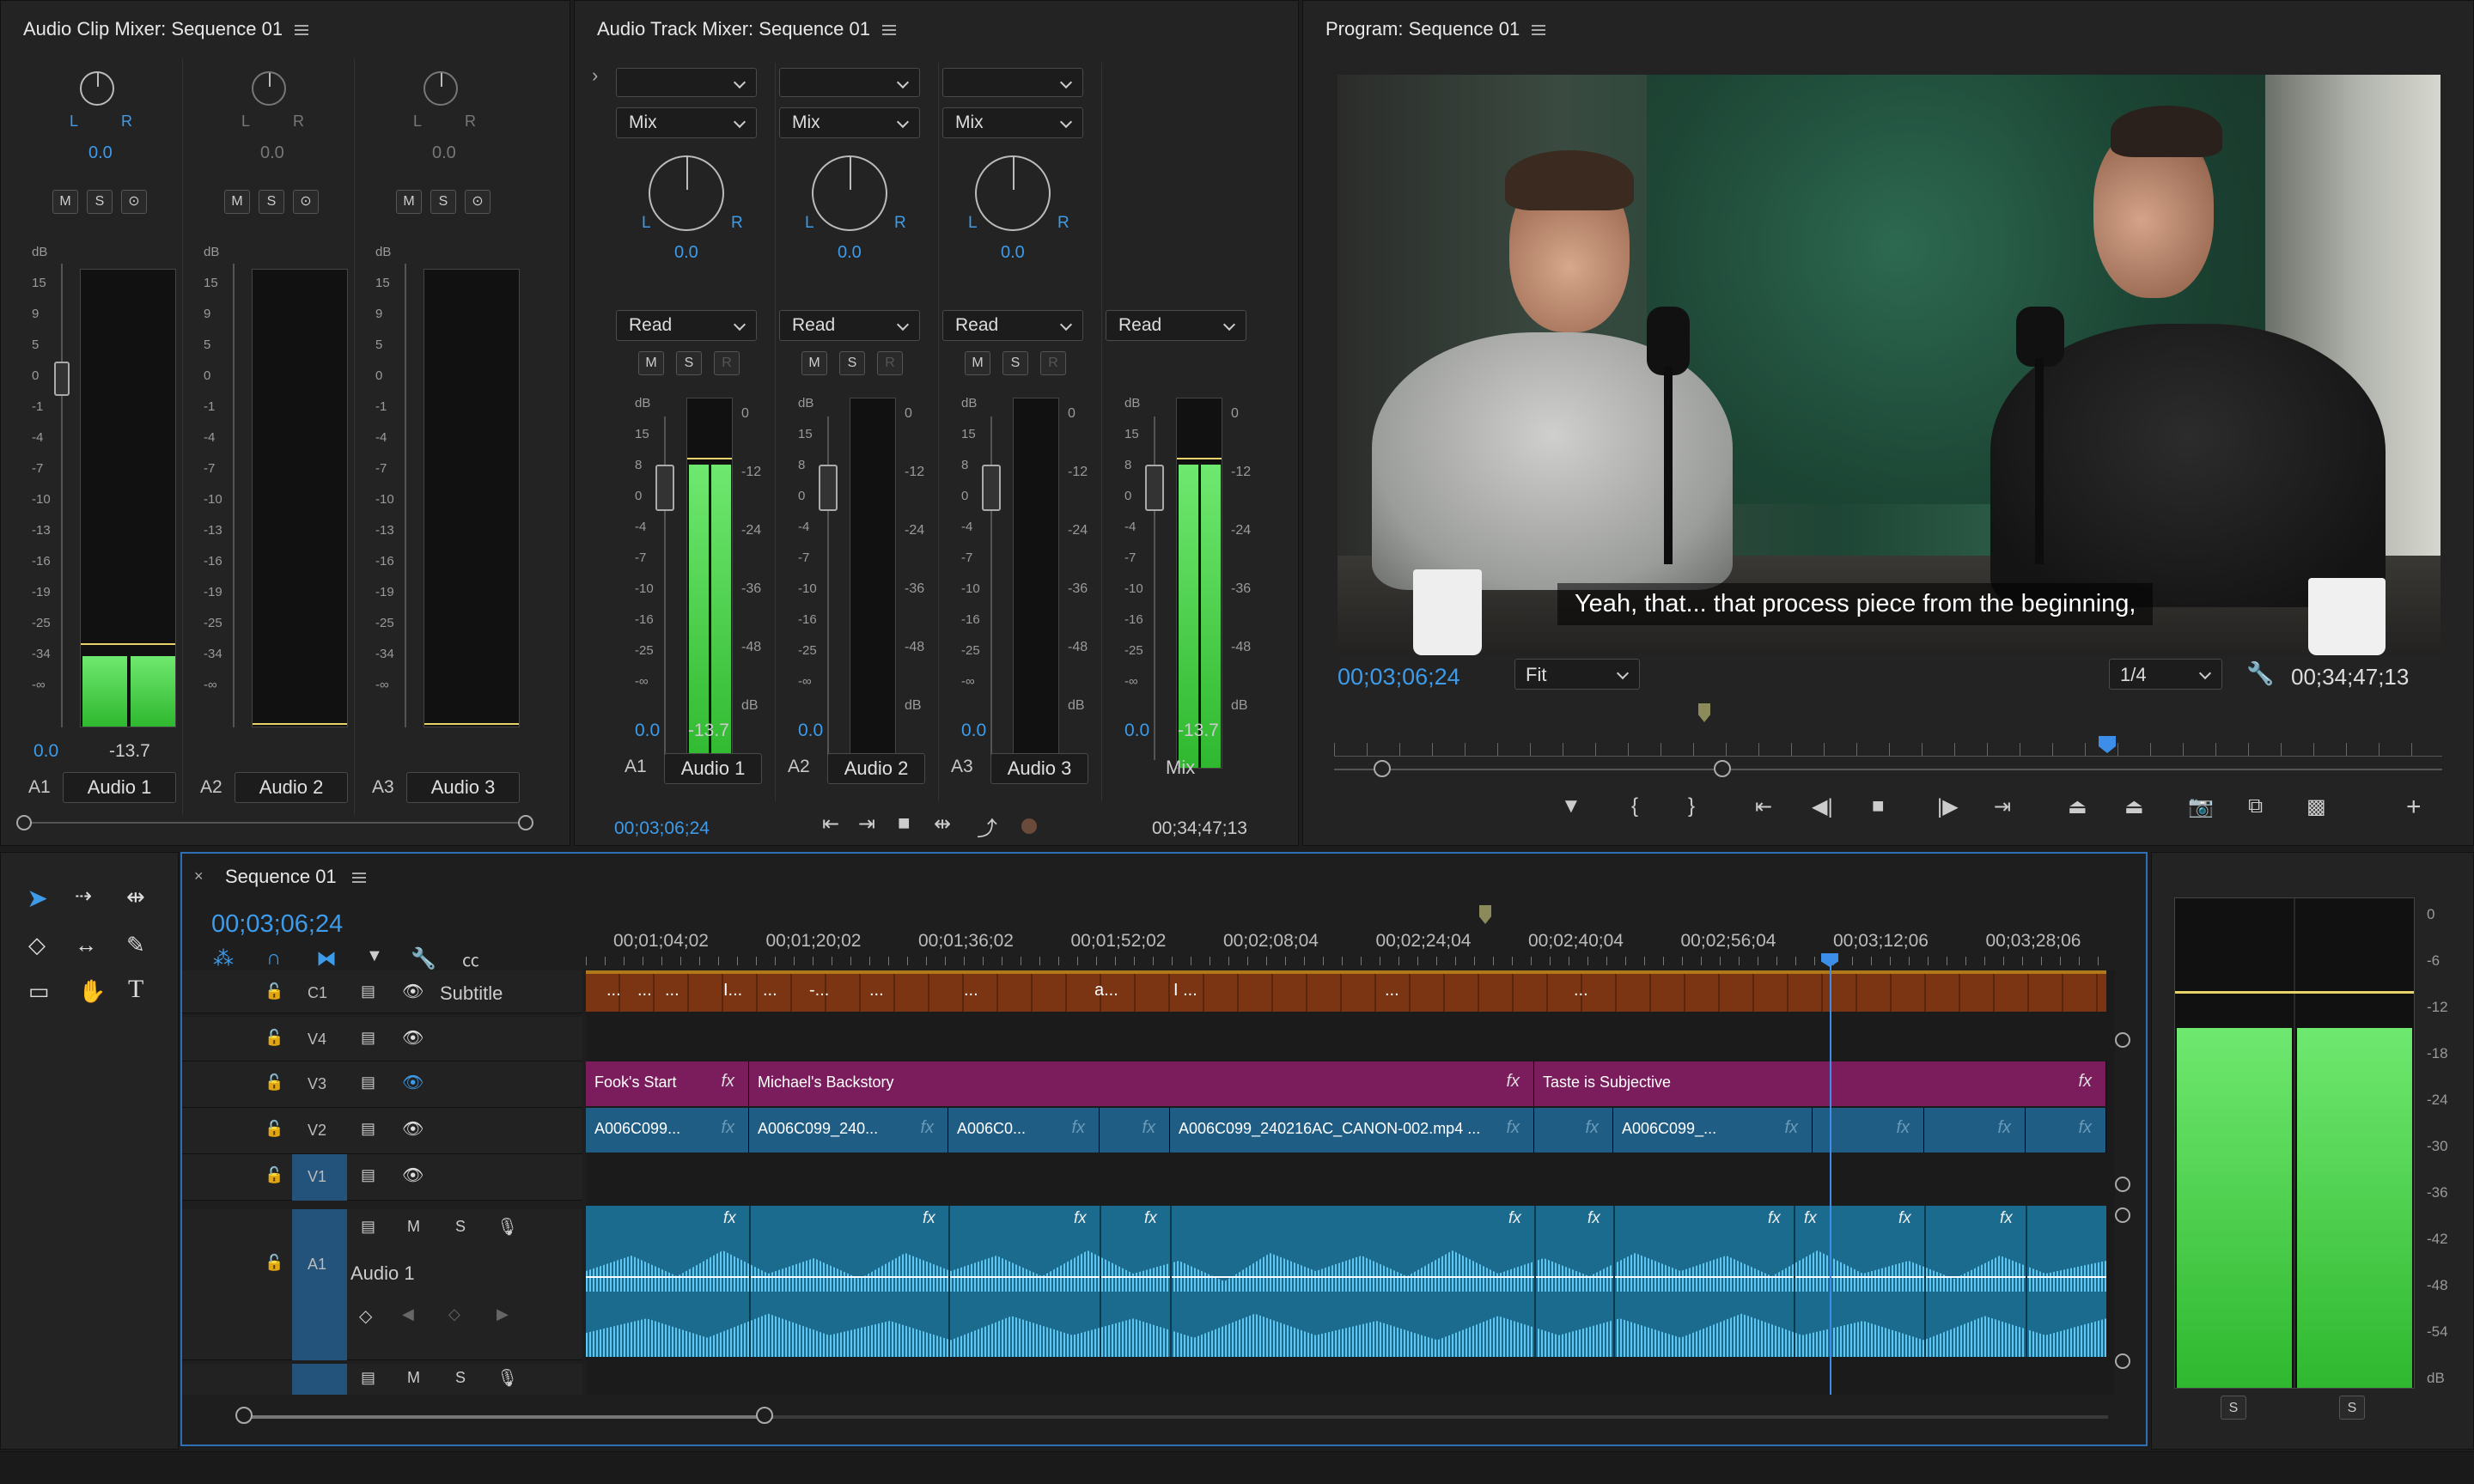  I want to click on track-id: A1, so click(317, 1265).